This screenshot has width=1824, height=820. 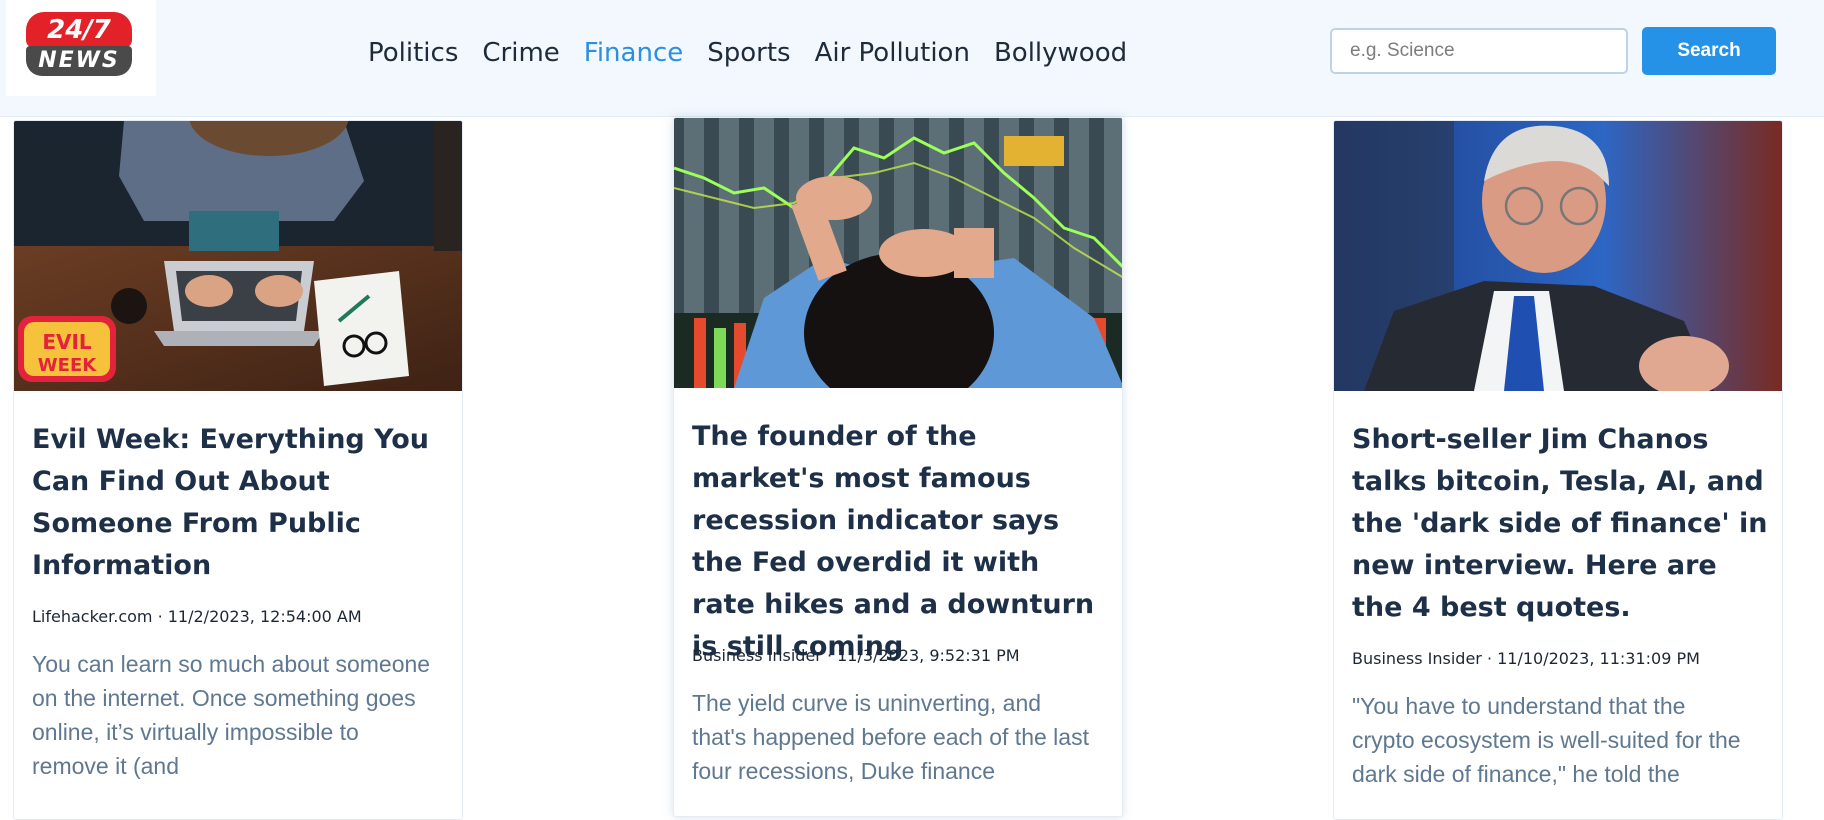 What do you see at coordinates (67, 365) in the screenshot?
I see `svg-text: WEEK` at bounding box center [67, 365].